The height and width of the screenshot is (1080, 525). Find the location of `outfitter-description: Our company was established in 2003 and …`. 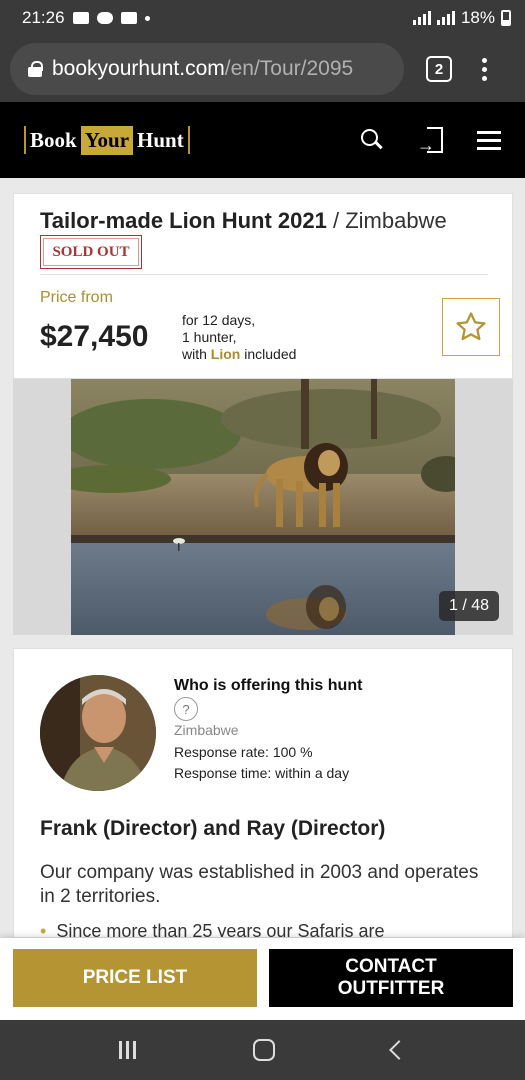

outfitter-description: Our company was established in 2003 and … is located at coordinates (259, 884).